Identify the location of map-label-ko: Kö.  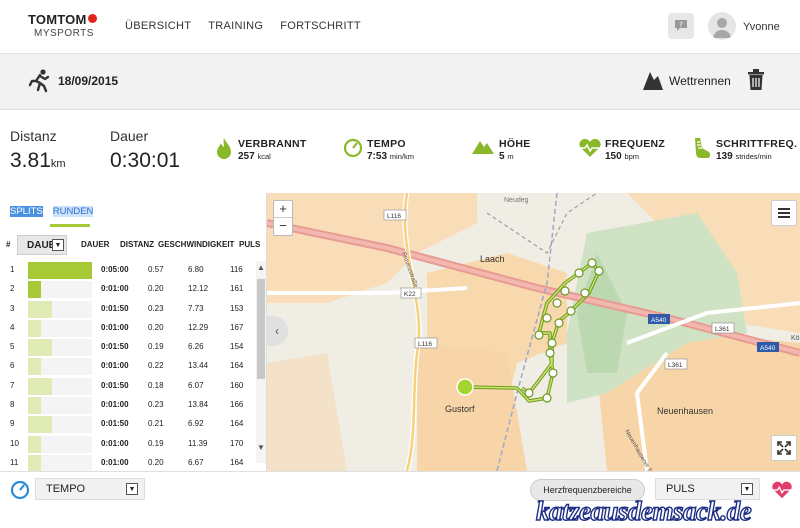
(795, 338).